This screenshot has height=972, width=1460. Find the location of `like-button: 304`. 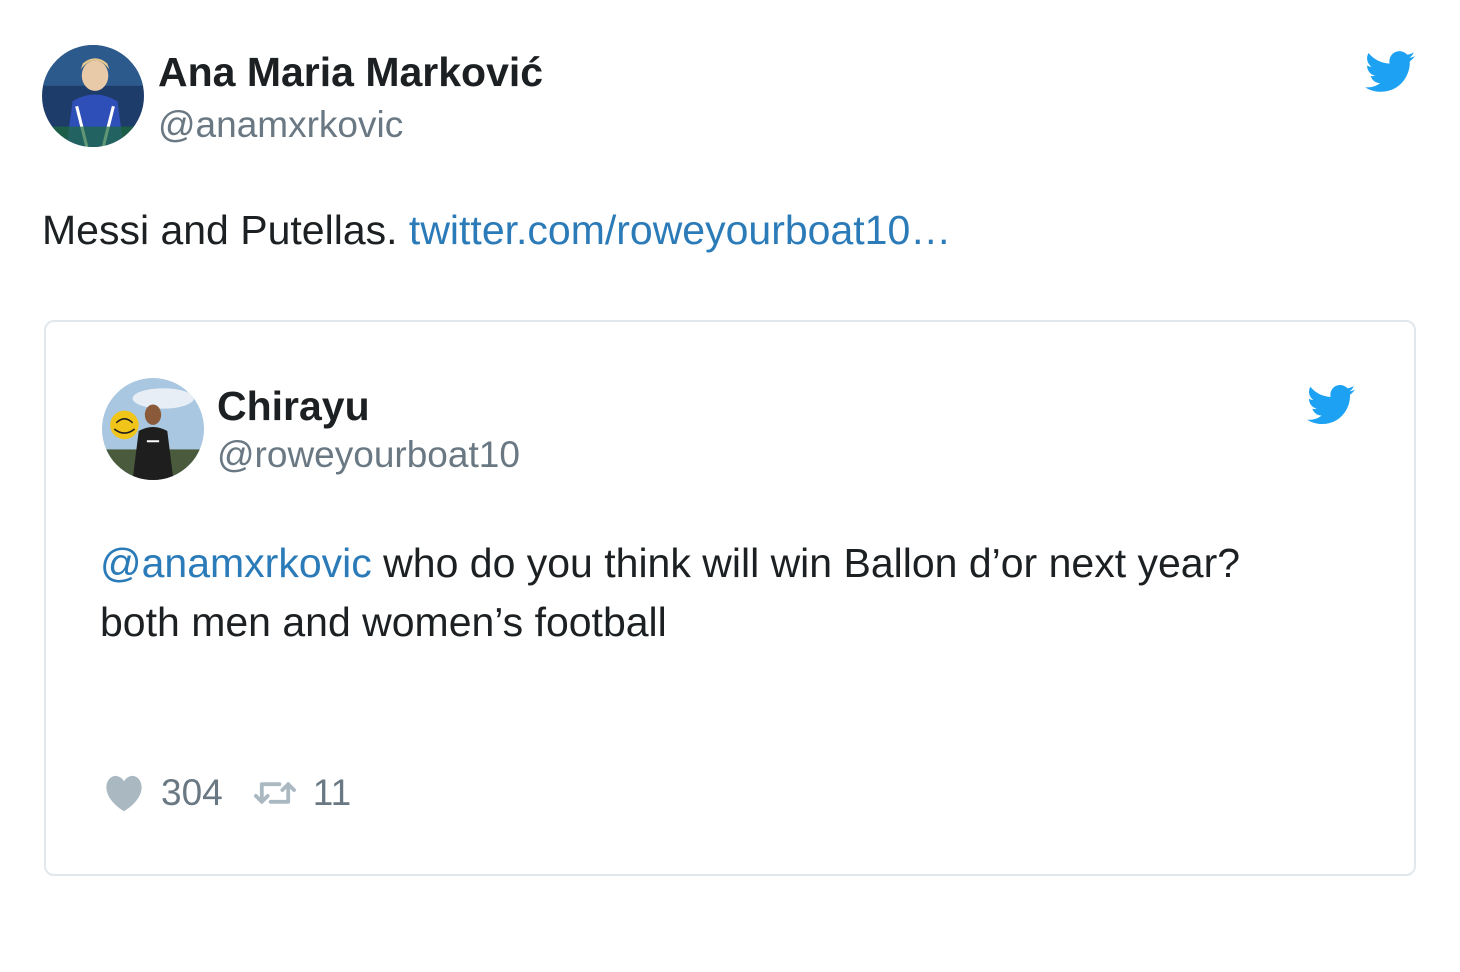

like-button: 304 is located at coordinates (163, 793).